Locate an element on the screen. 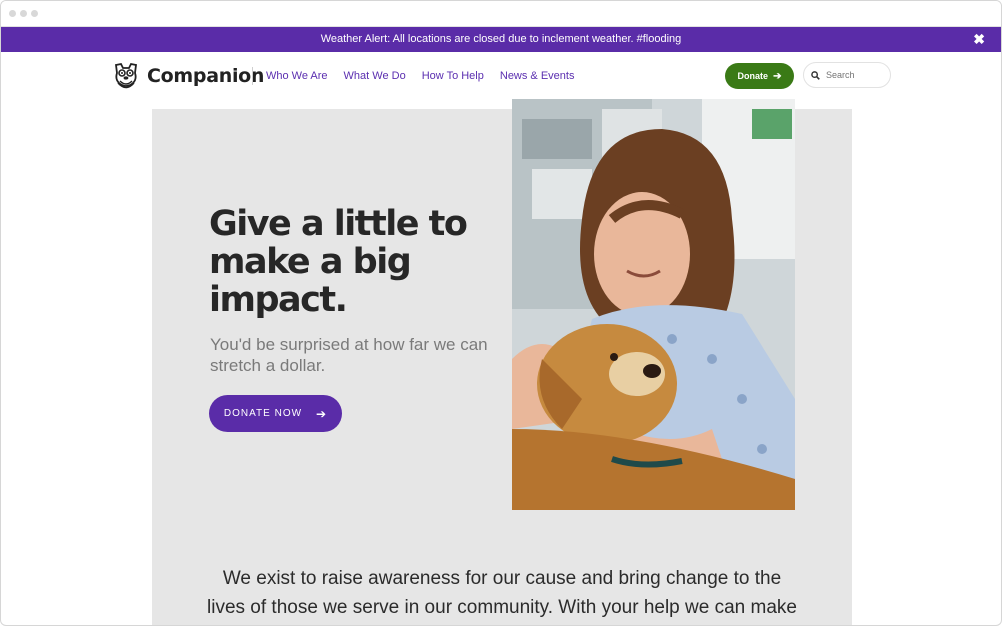  nav-how-to-help: How To Help is located at coordinates (453, 76).